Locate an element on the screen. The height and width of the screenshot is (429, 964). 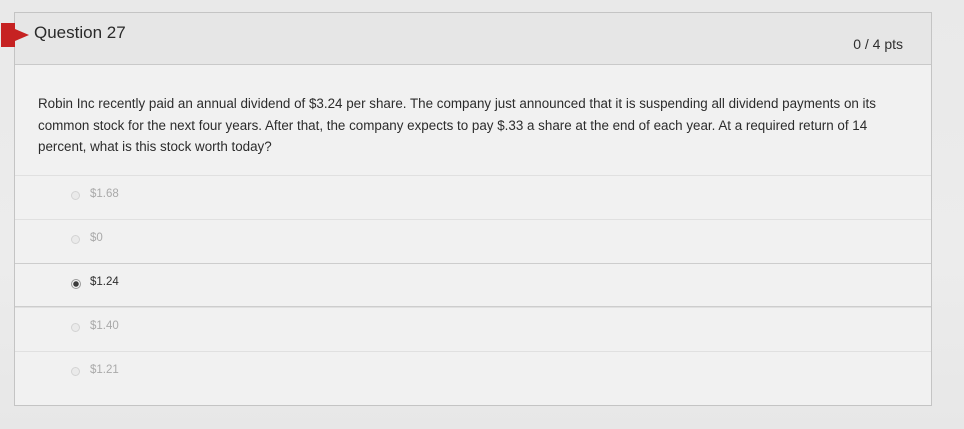
answer-option: $1.21 is located at coordinates (473, 373).